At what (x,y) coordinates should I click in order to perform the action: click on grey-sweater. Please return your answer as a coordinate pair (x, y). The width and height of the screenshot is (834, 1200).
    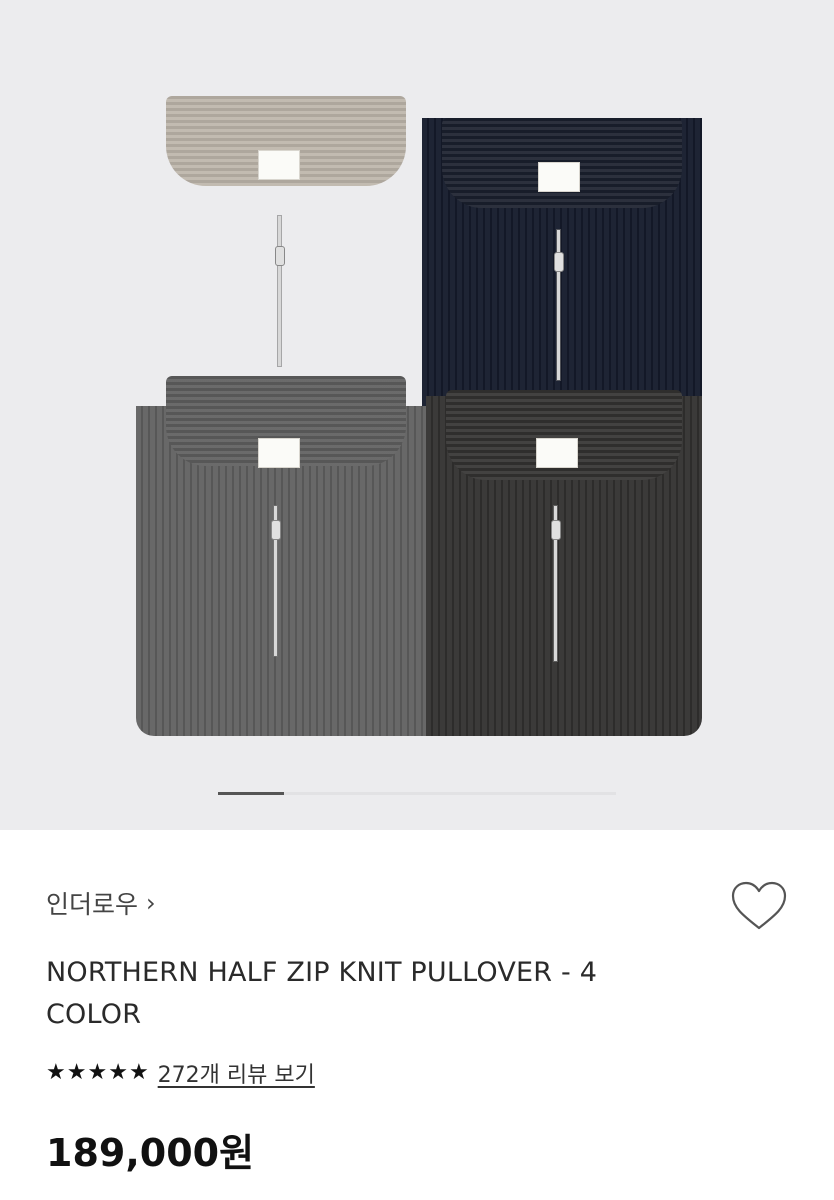
    Looking at the image, I should click on (284, 556).